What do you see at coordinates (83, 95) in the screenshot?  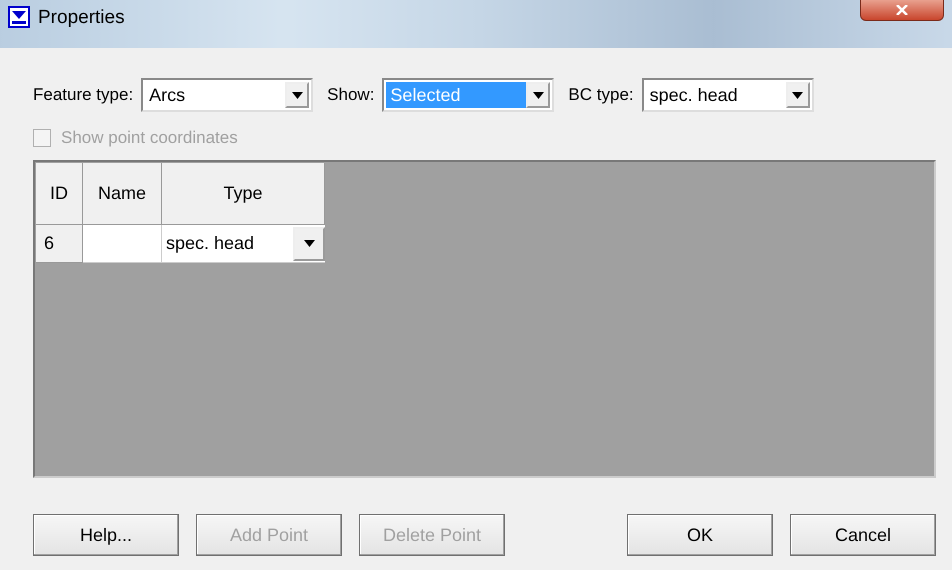 I see `filter-label: Feature type:` at bounding box center [83, 95].